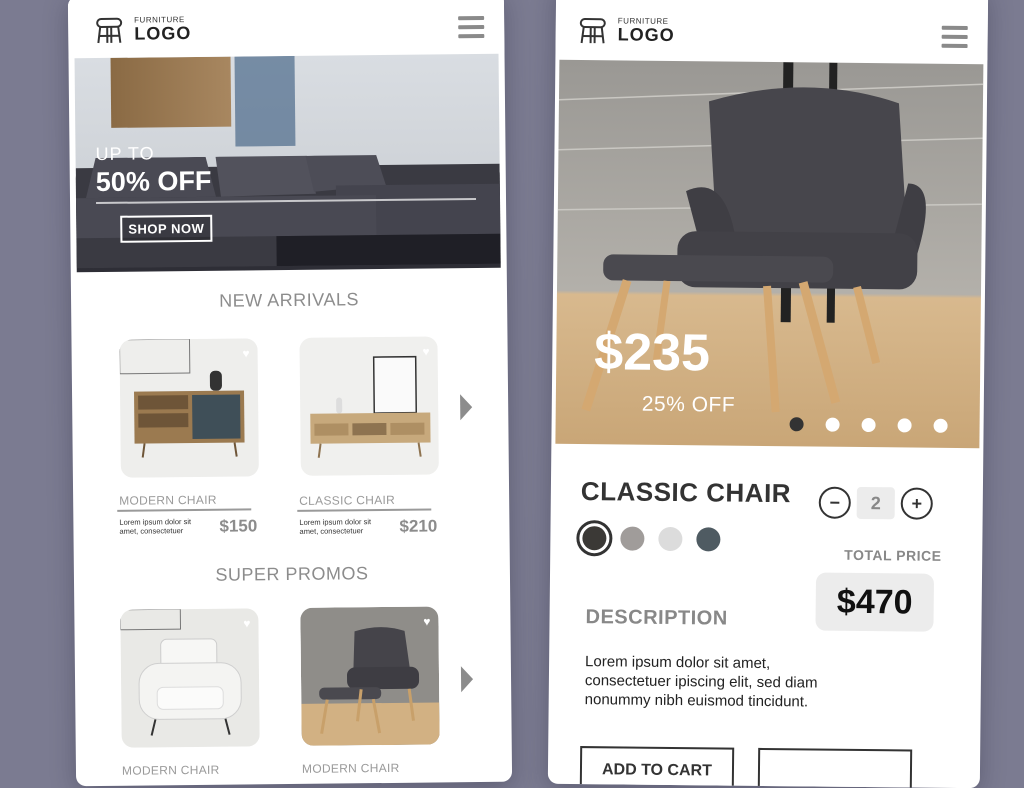 The image size is (1024, 788). I want to click on hero-banner: UP TO 50% OFF SHOP NOW, so click(288, 163).